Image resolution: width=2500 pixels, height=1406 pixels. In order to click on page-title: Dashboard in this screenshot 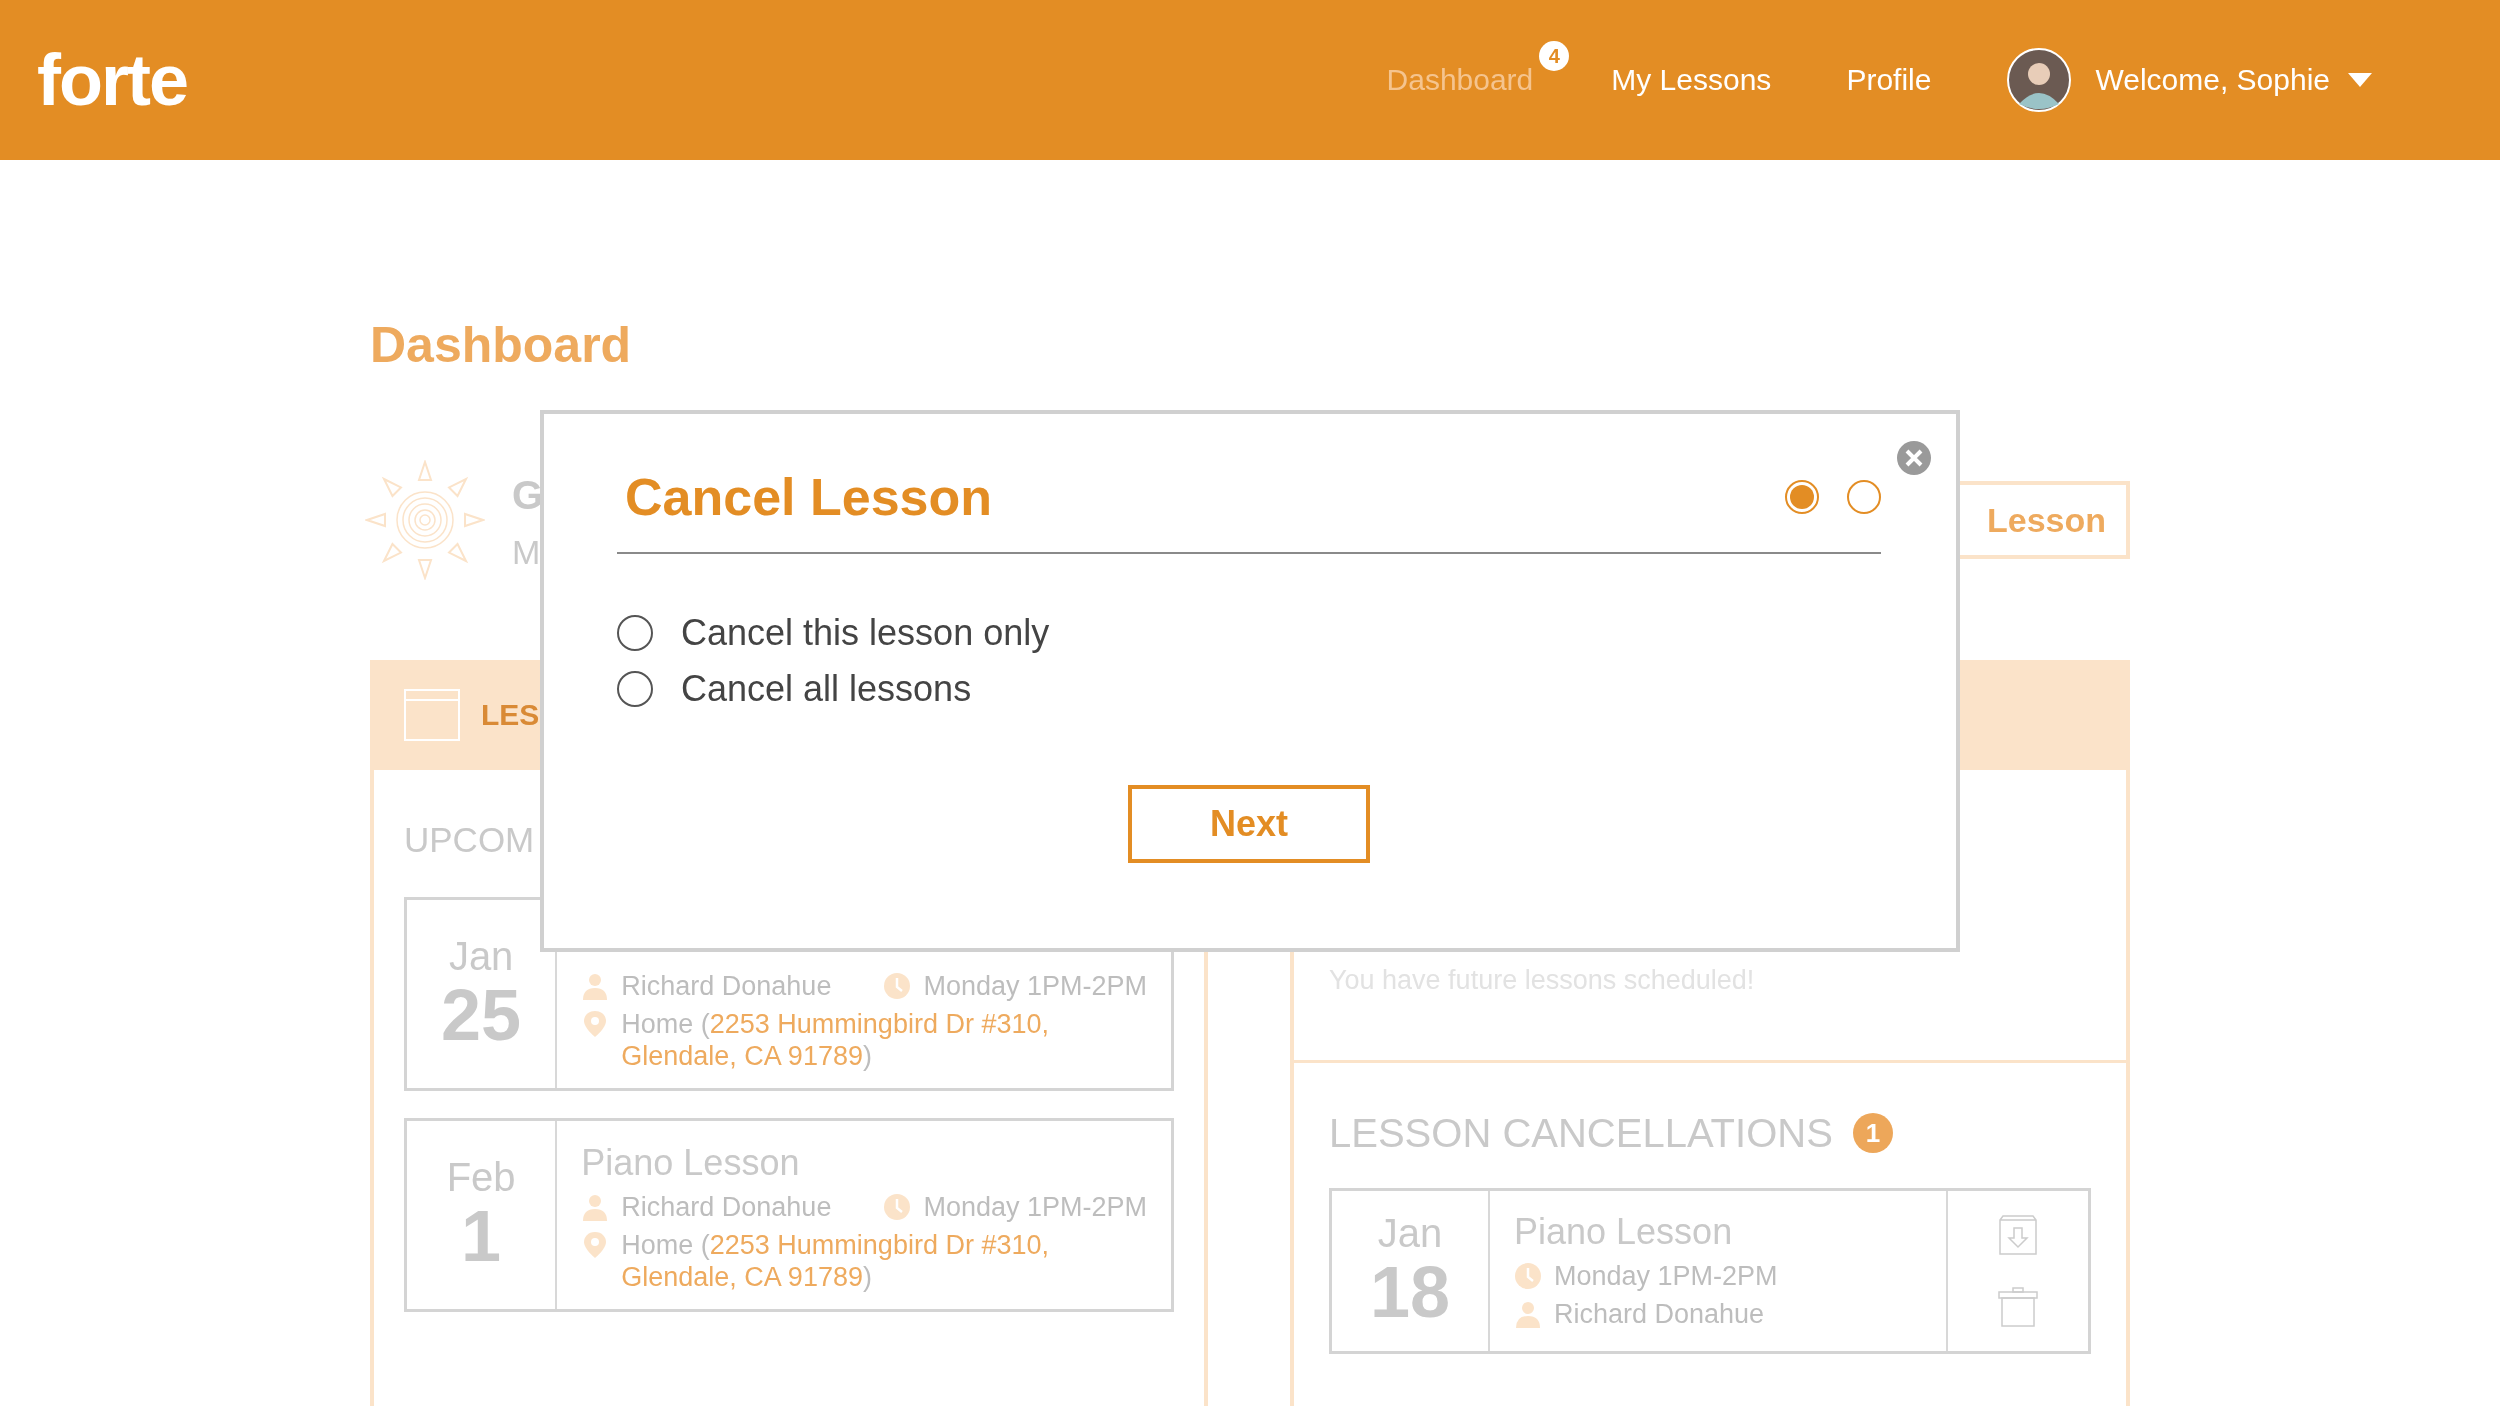, I will do `click(501, 345)`.